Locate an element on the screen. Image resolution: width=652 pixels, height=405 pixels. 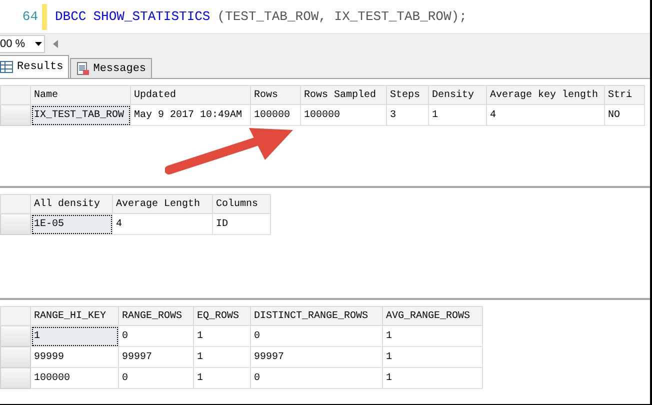
column-header: EQ_ROWS is located at coordinates (222, 316).